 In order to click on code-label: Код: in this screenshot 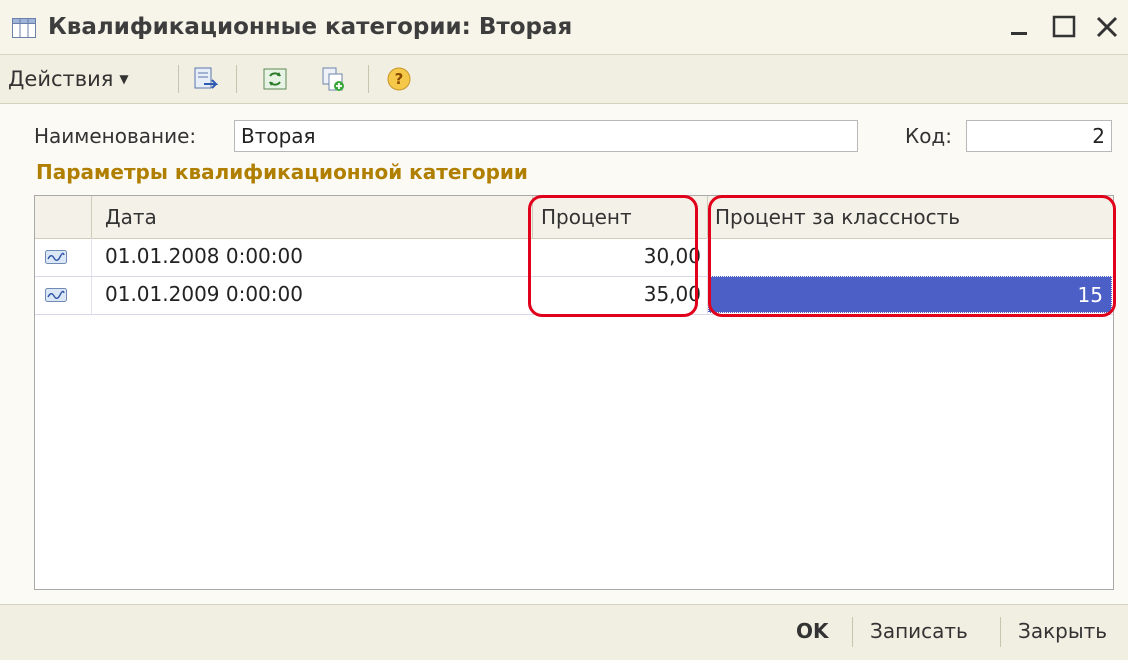, I will do `click(929, 136)`.